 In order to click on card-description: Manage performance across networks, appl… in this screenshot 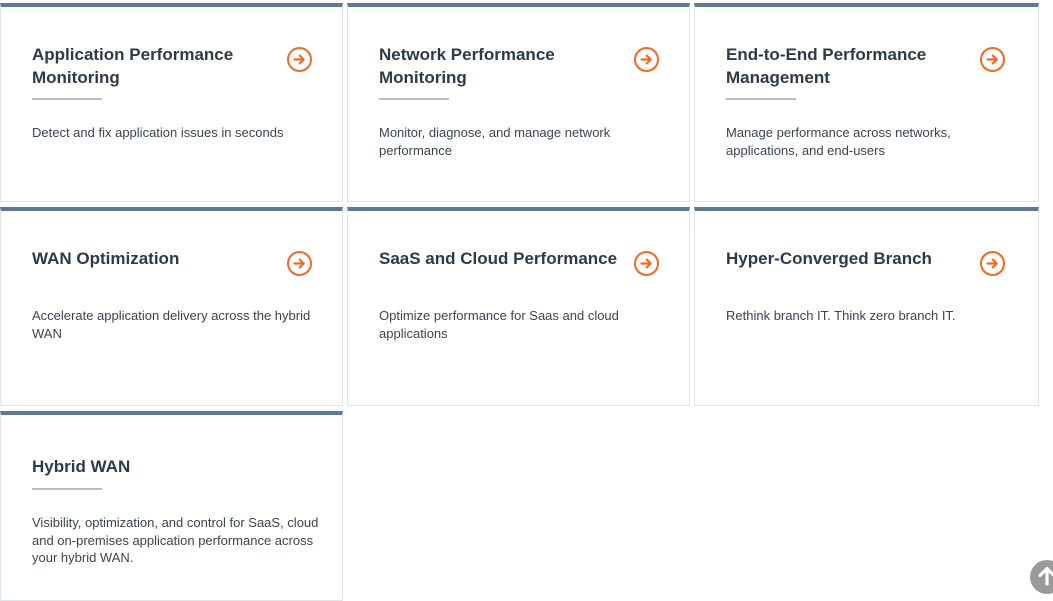, I will do `click(838, 141)`.